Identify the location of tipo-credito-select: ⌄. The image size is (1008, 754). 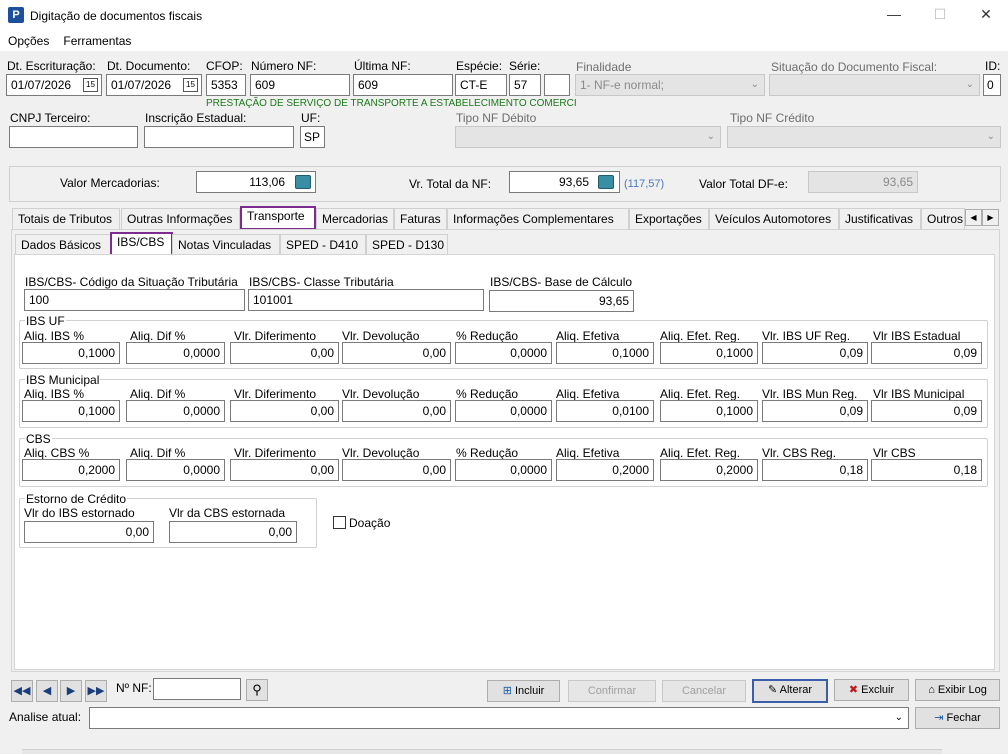
(864, 137).